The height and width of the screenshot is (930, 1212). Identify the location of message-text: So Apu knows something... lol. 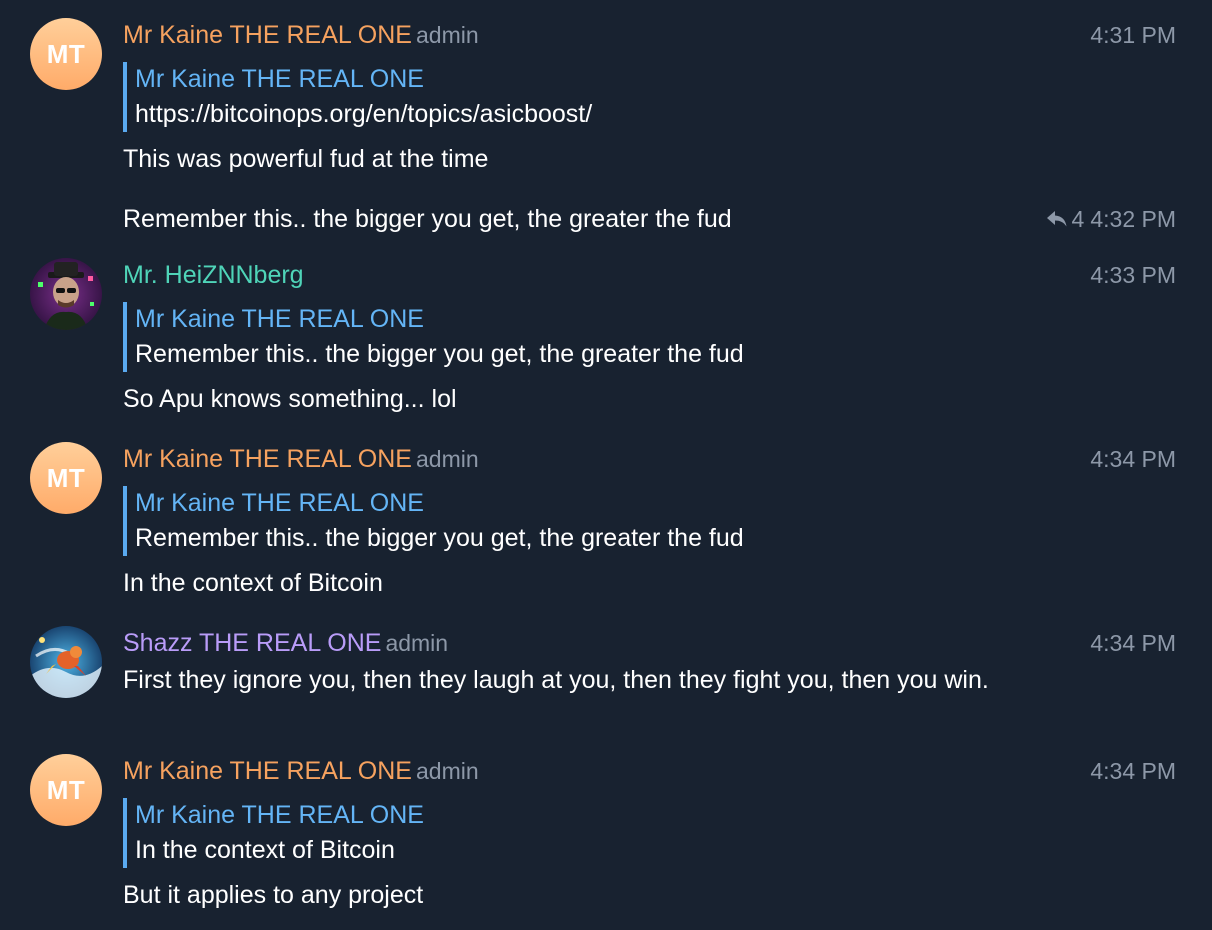
(290, 399).